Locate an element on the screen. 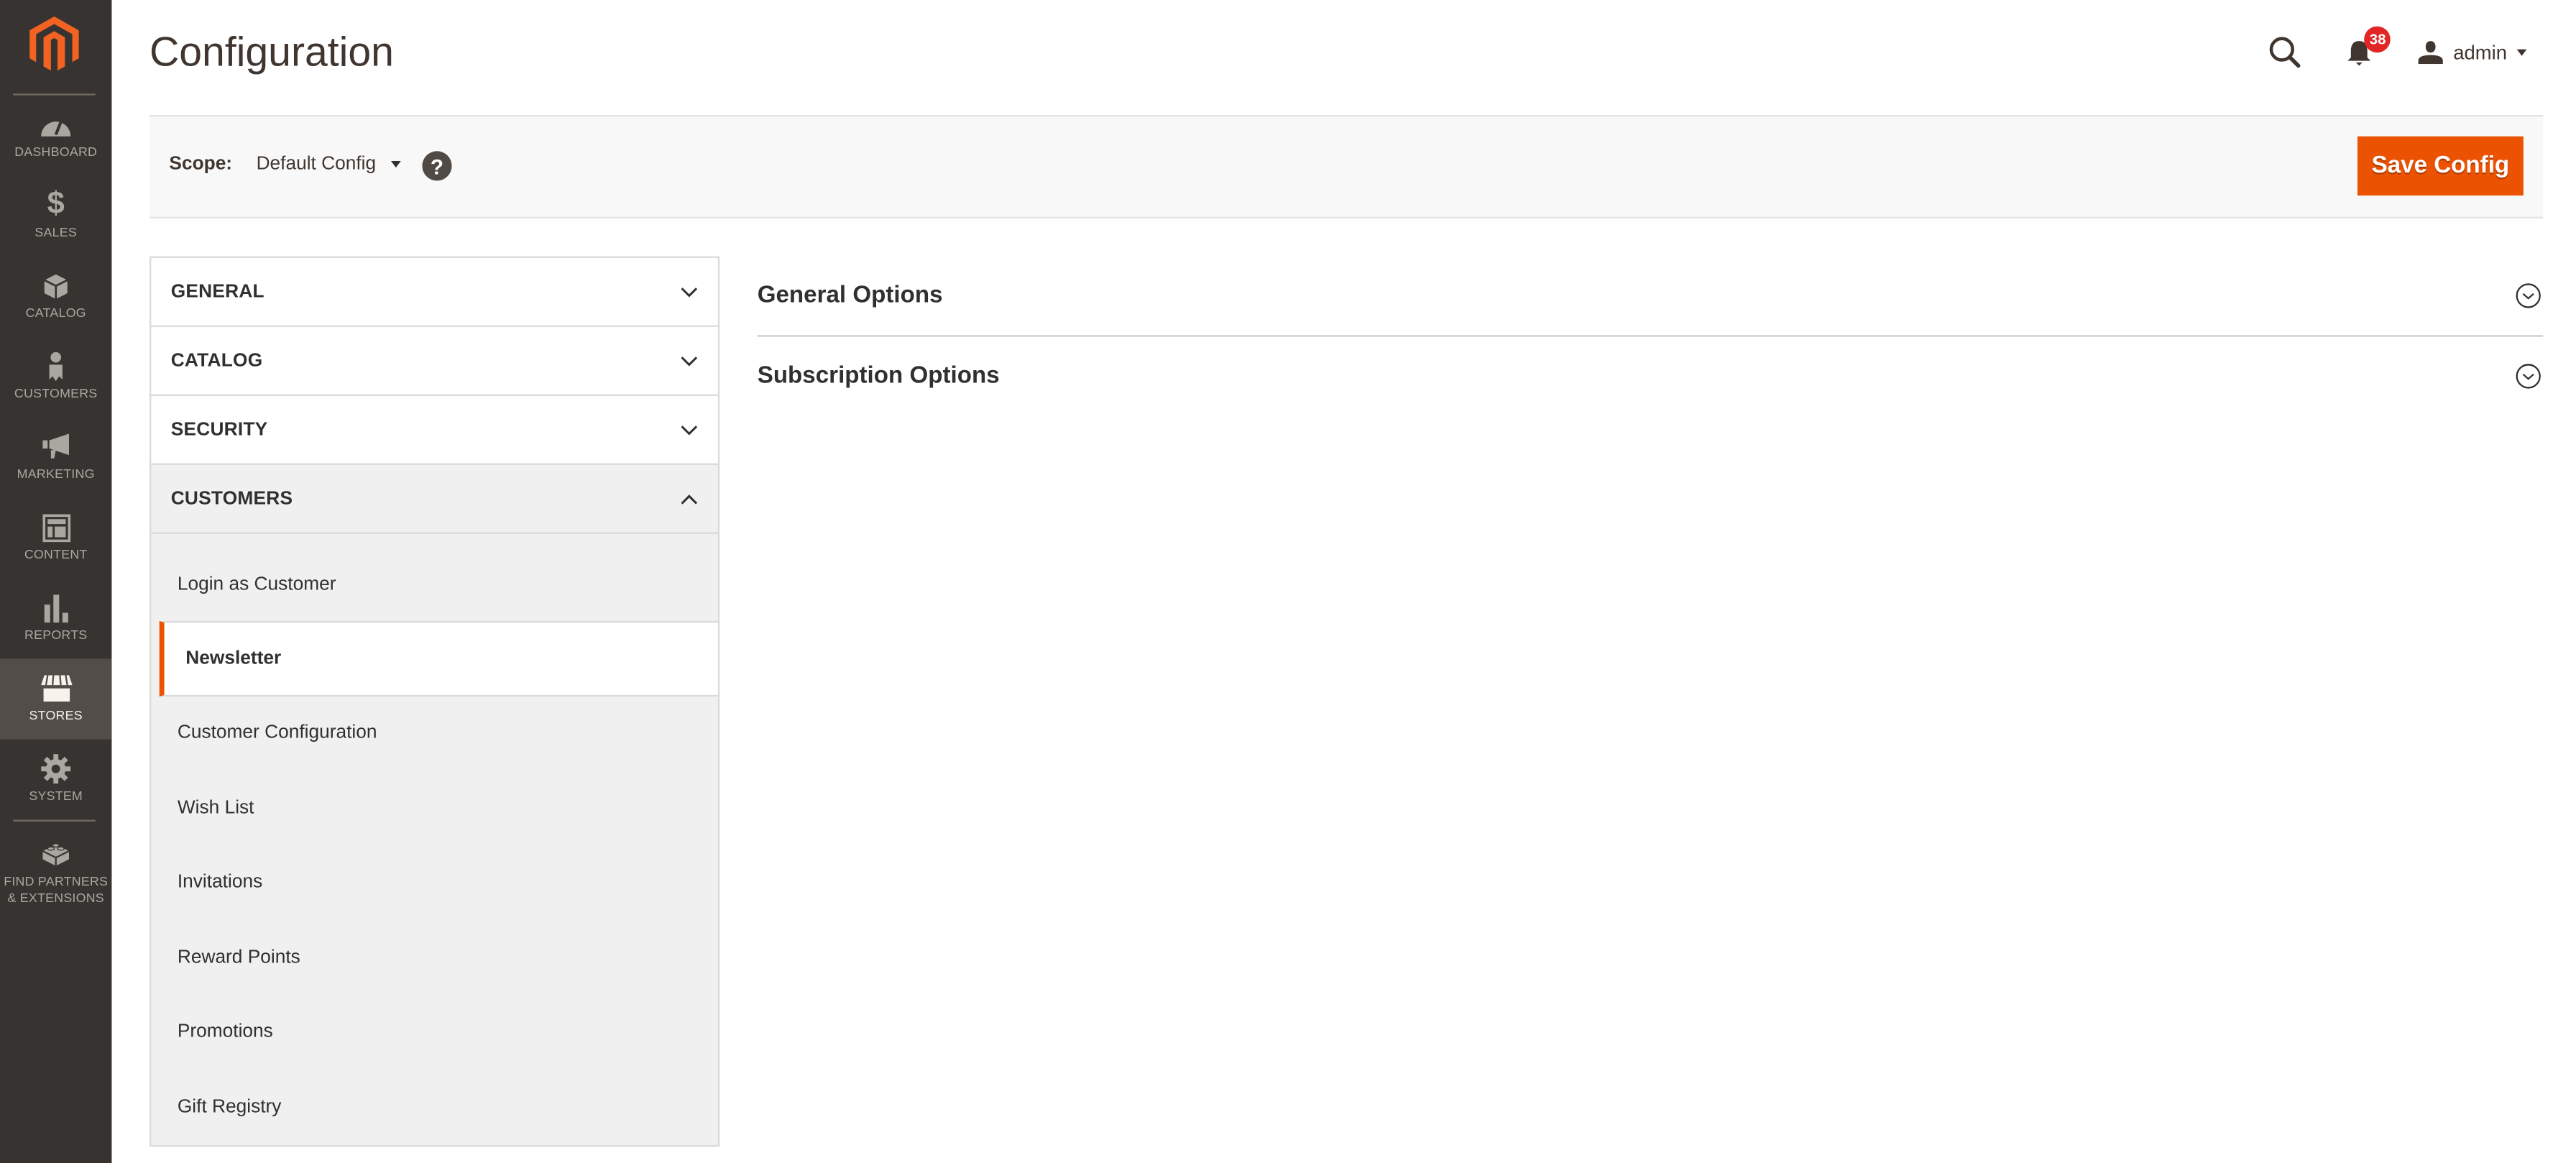 The image size is (2576, 1163). dashboard-icon is located at coordinates (56, 124).